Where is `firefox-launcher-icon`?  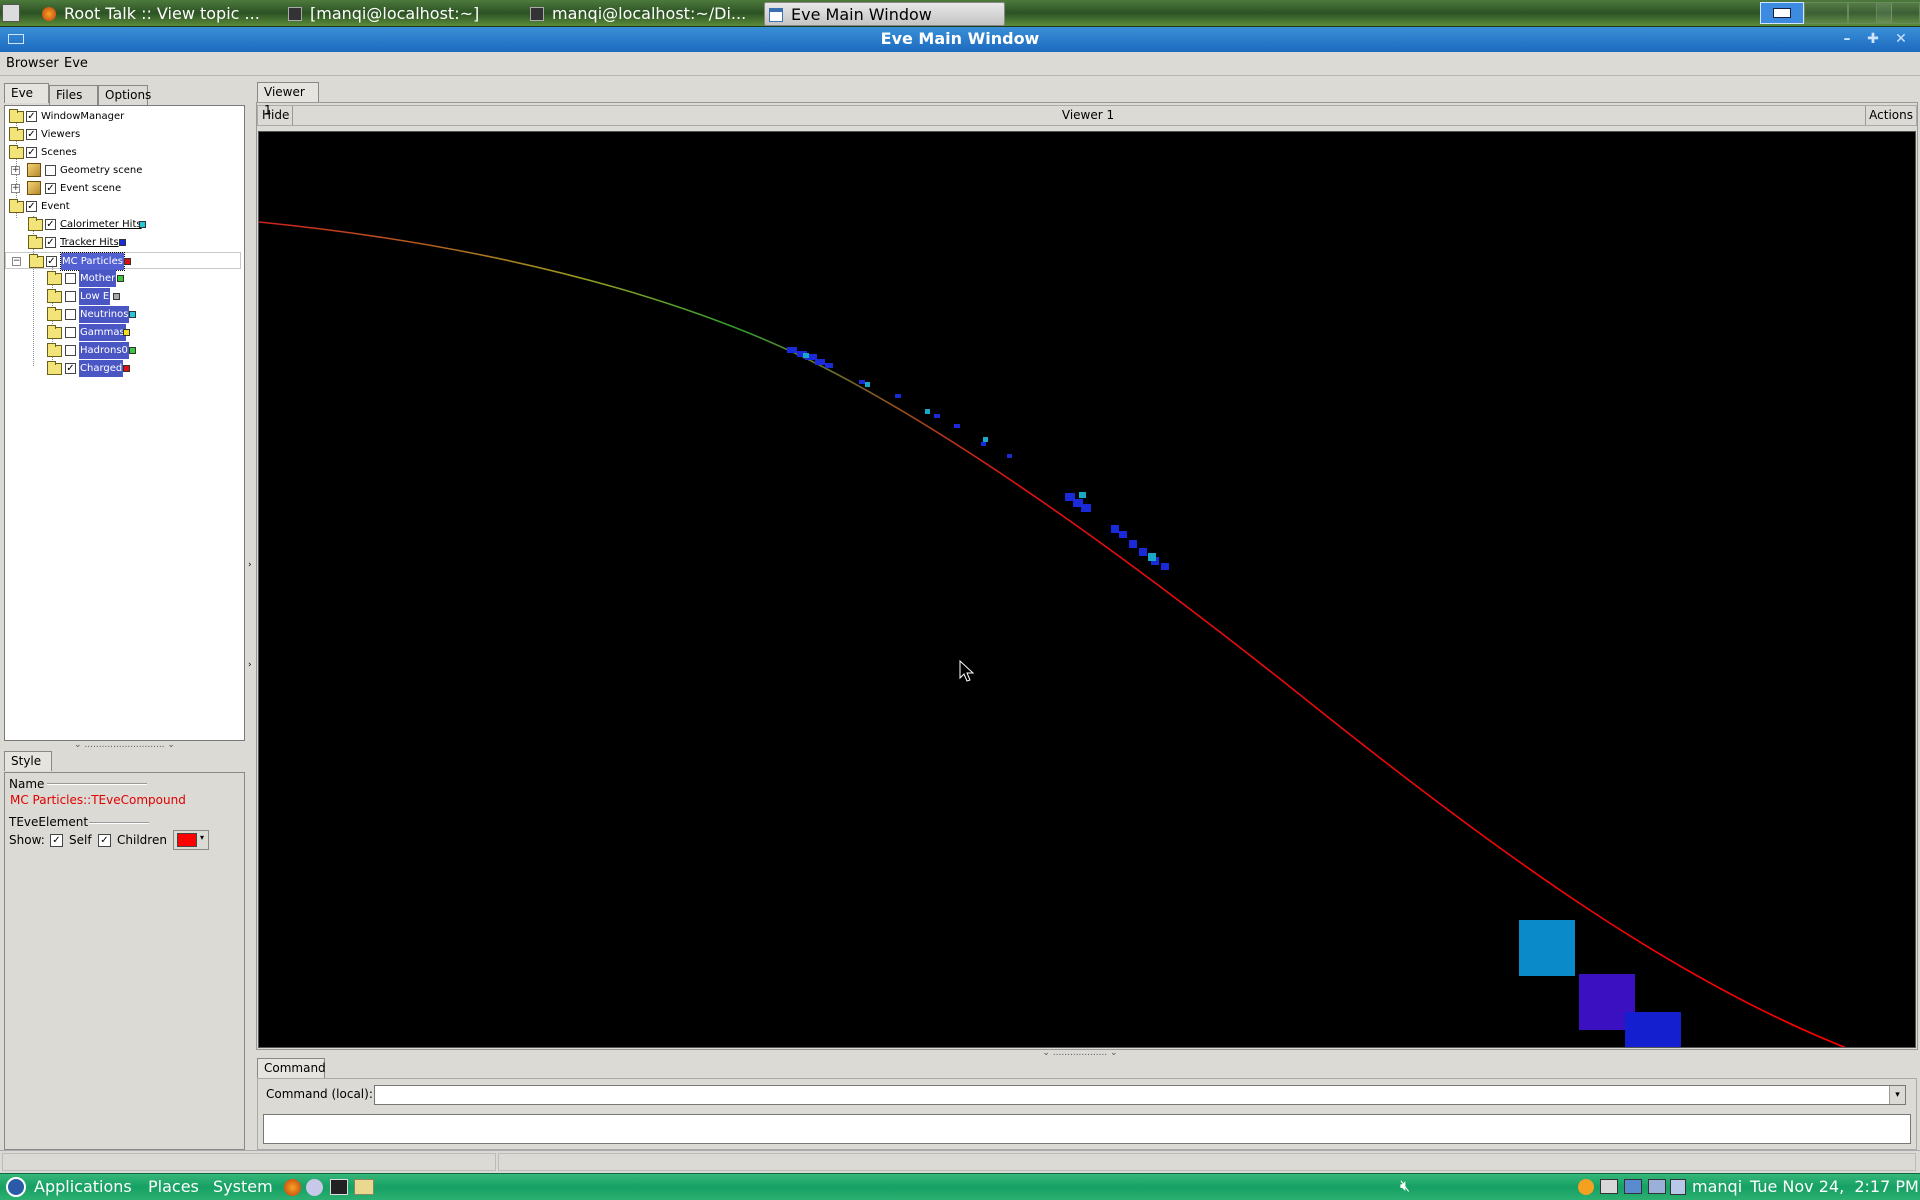 firefox-launcher-icon is located at coordinates (292, 1187).